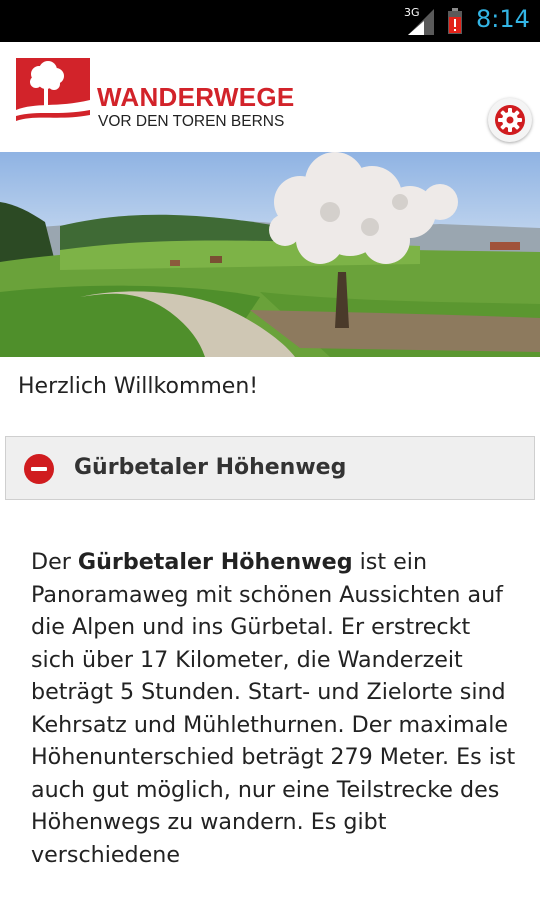 The height and width of the screenshot is (900, 540). What do you see at coordinates (455, 21) in the screenshot?
I see `battery-icon` at bounding box center [455, 21].